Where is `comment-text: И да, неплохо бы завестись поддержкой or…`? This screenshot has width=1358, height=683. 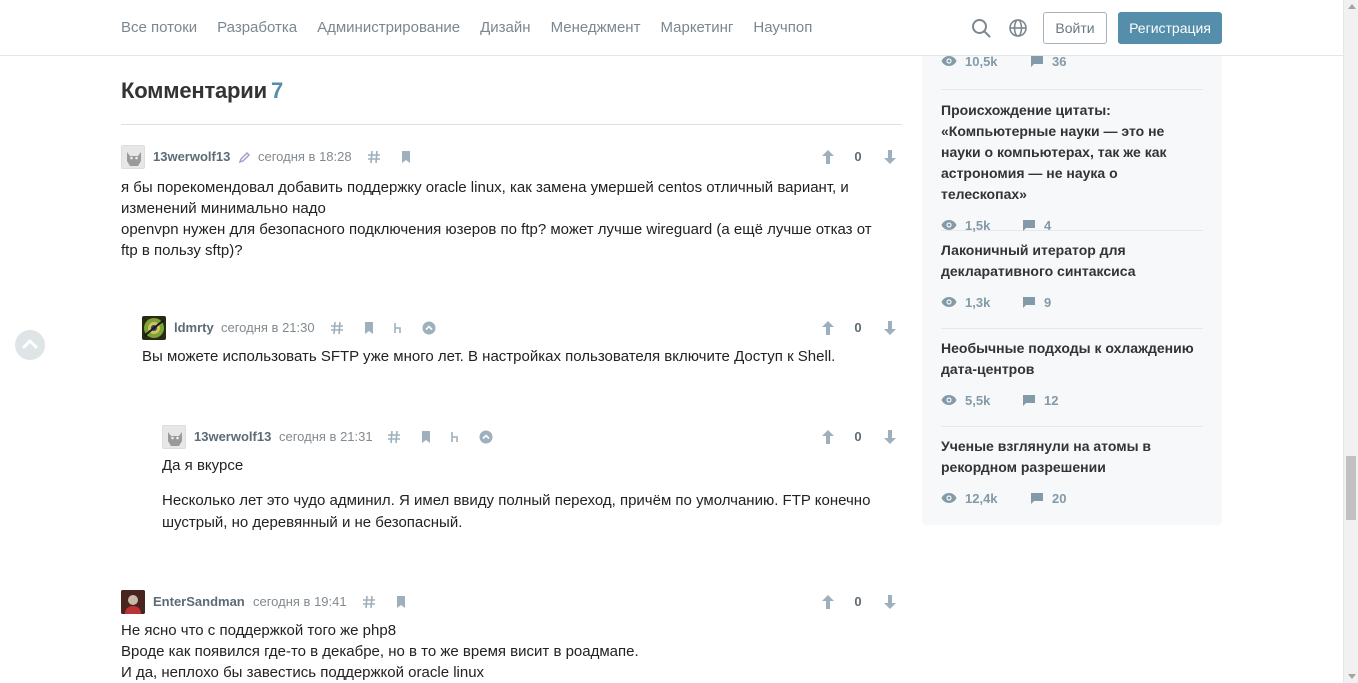 comment-text: И да, неплохо бы завестись поддержкой or… is located at coordinates (303, 672).